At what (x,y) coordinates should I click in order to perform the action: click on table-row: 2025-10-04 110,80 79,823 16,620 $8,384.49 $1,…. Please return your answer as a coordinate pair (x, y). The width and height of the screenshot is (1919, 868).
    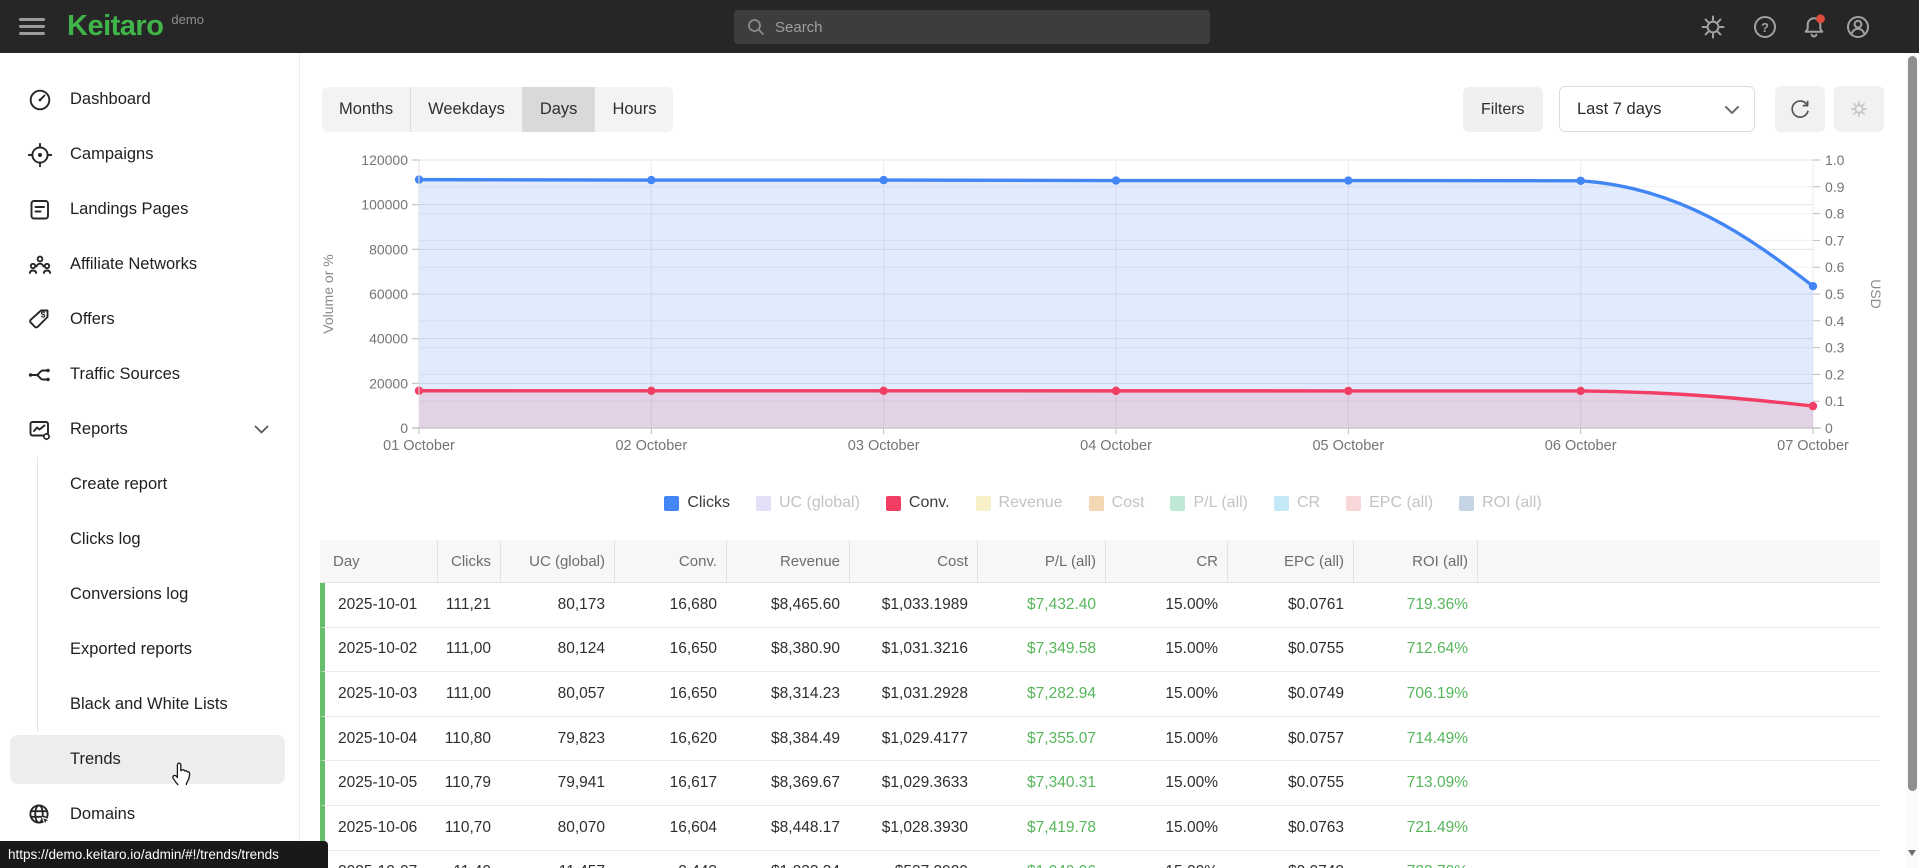
    Looking at the image, I should click on (1100, 739).